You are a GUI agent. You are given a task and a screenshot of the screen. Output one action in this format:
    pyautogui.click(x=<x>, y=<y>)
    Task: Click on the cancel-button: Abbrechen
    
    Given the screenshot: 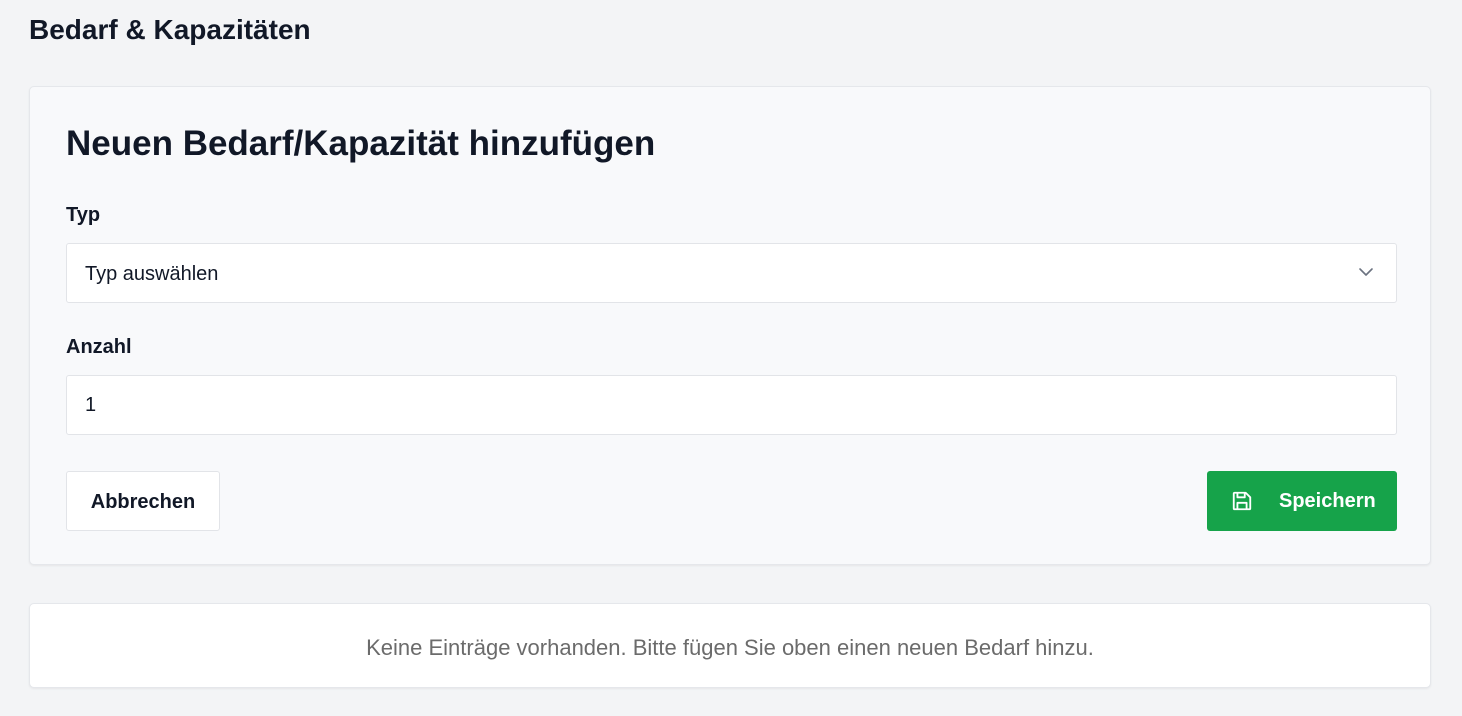 What is the action you would take?
    pyautogui.click(x=143, y=501)
    